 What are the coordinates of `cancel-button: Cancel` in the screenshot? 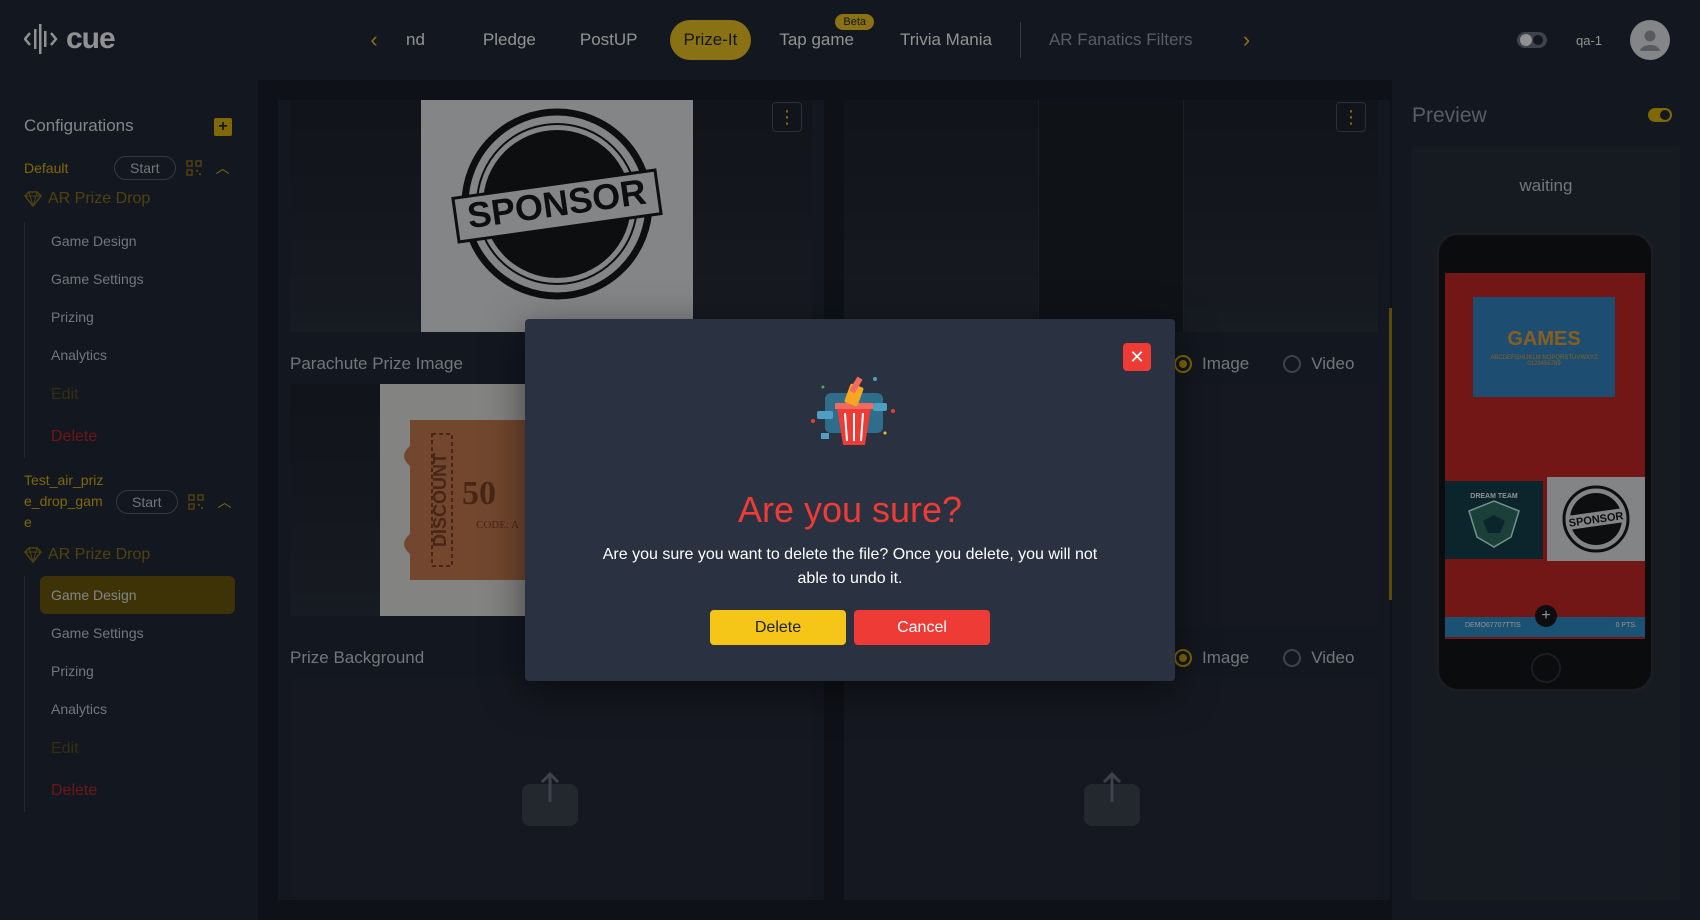 It's located at (922, 627).